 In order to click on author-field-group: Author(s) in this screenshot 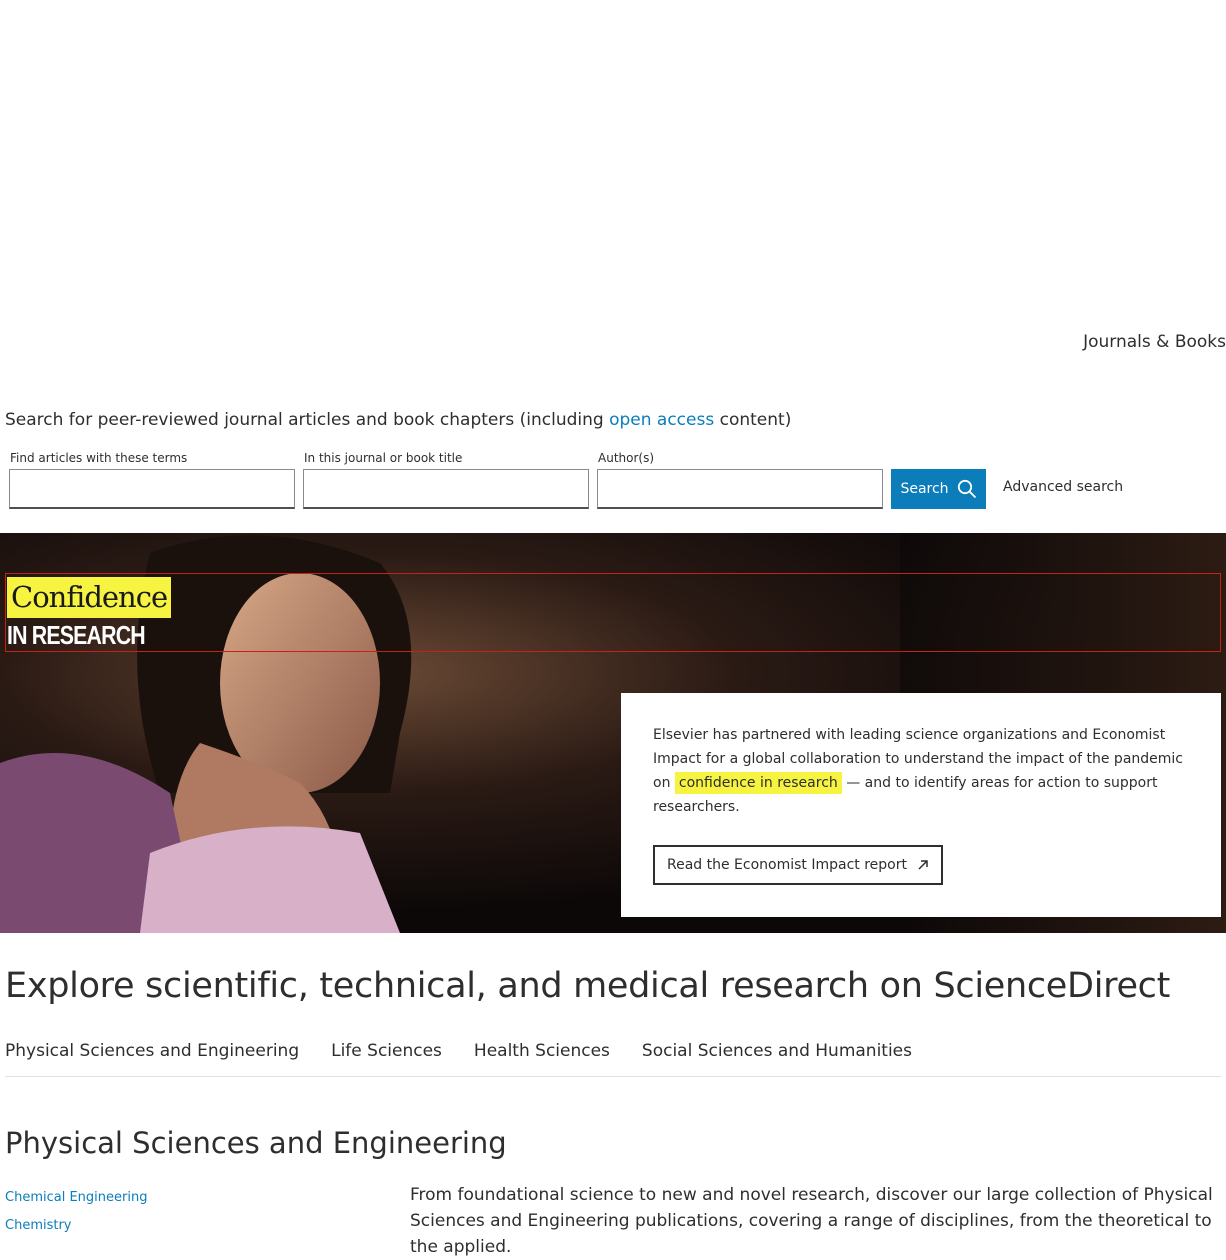, I will do `click(740, 480)`.